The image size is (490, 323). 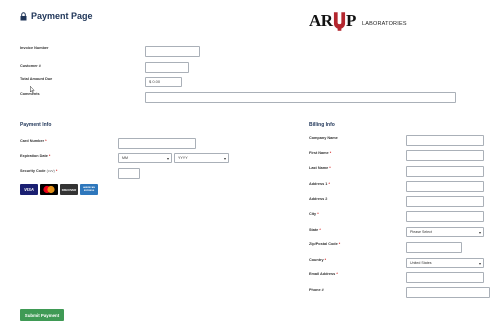 What do you see at coordinates (145, 158) in the screenshot?
I see `expiration-month-select: MM ▾` at bounding box center [145, 158].